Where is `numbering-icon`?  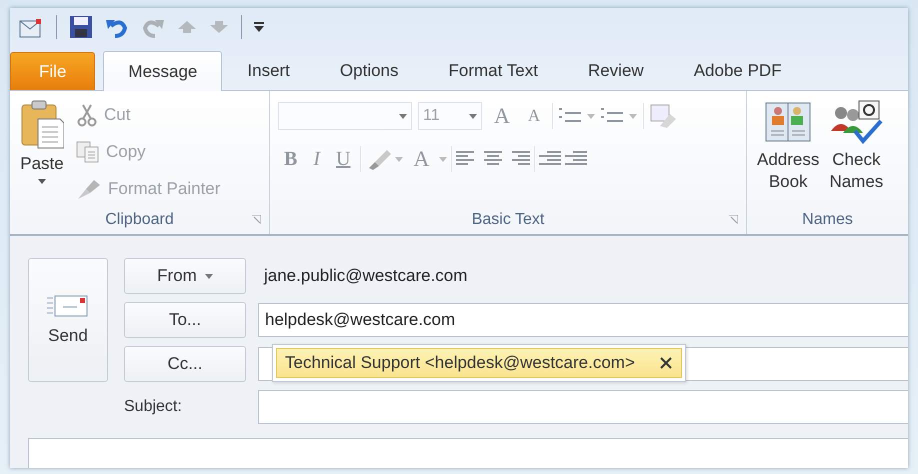 numbering-icon is located at coordinates (612, 116).